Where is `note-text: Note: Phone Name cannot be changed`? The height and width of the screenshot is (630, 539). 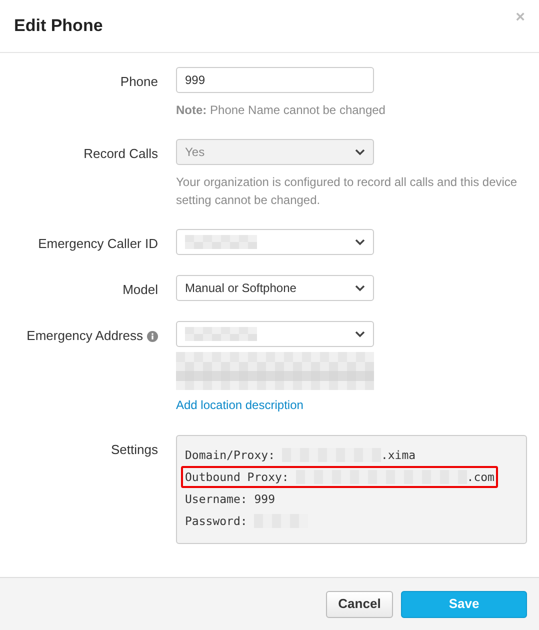 note-text: Note: Phone Name cannot be changed is located at coordinates (281, 110).